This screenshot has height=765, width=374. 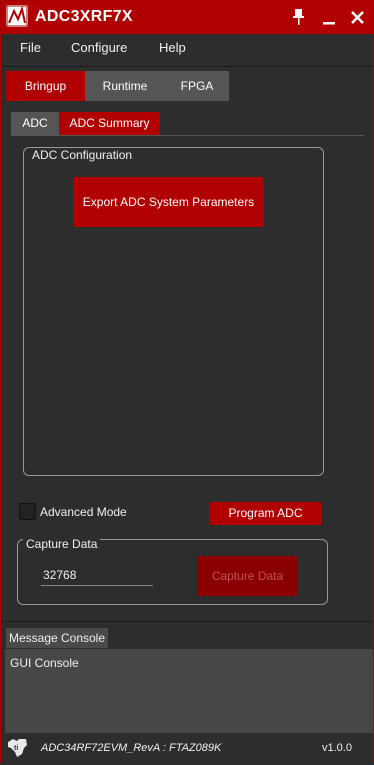 What do you see at coordinates (82, 155) in the screenshot?
I see `adc-configuration-title: ADC Configuration` at bounding box center [82, 155].